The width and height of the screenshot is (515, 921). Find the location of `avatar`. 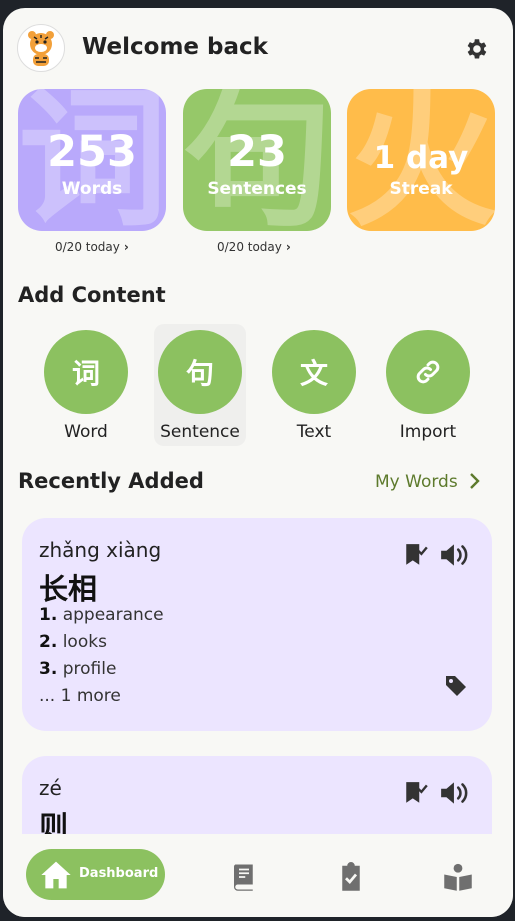

avatar is located at coordinates (41, 48).